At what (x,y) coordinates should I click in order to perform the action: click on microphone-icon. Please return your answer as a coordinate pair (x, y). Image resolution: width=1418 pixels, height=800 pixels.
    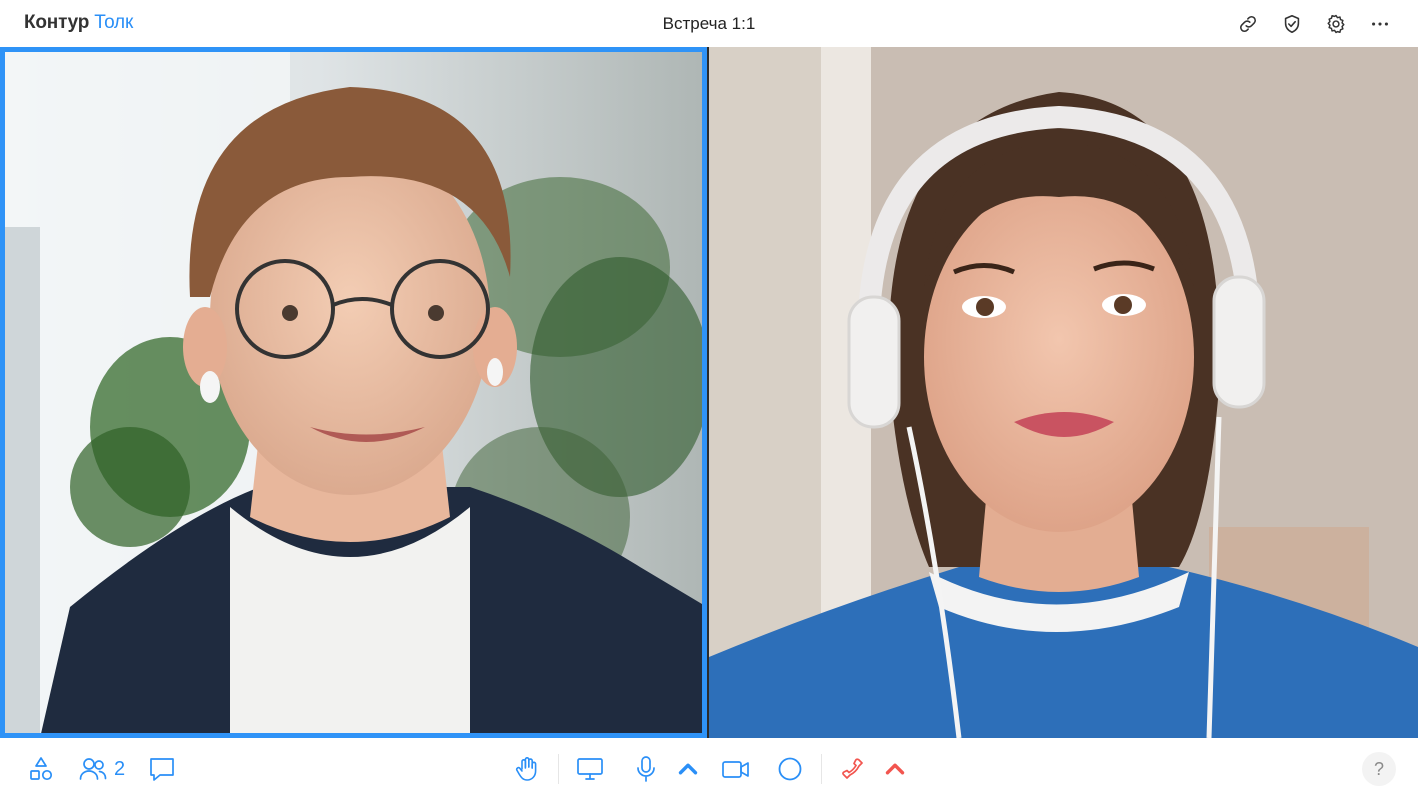
    Looking at the image, I should click on (646, 769).